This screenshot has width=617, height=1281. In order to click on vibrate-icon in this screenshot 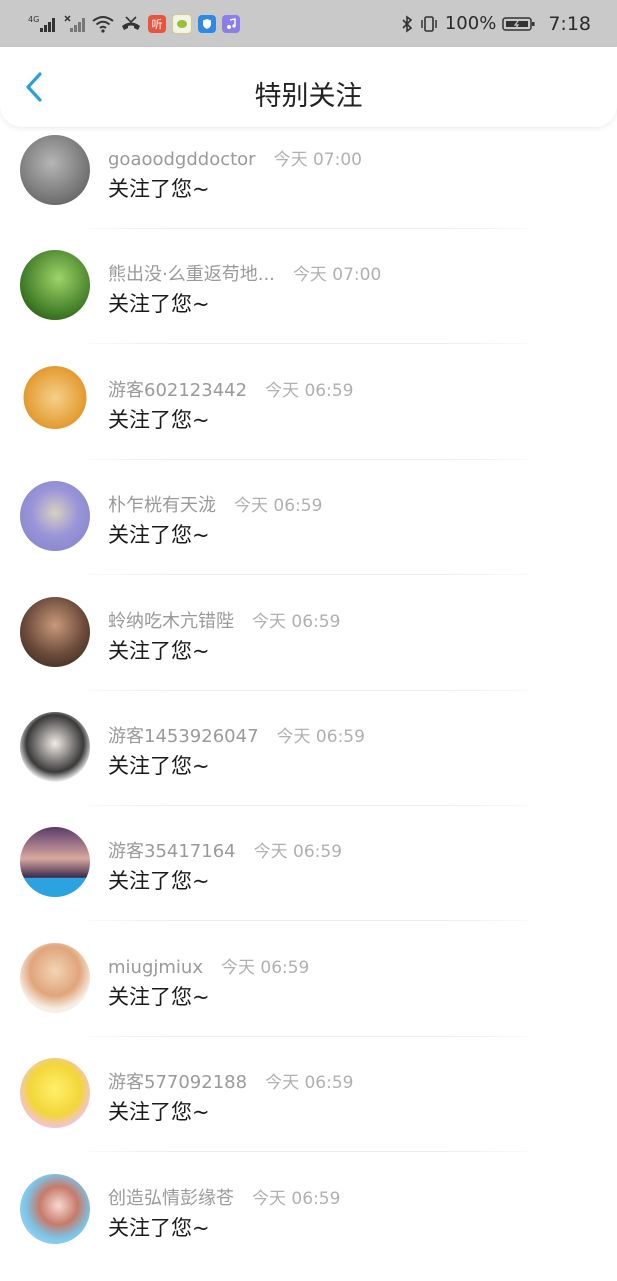, I will do `click(429, 24)`.